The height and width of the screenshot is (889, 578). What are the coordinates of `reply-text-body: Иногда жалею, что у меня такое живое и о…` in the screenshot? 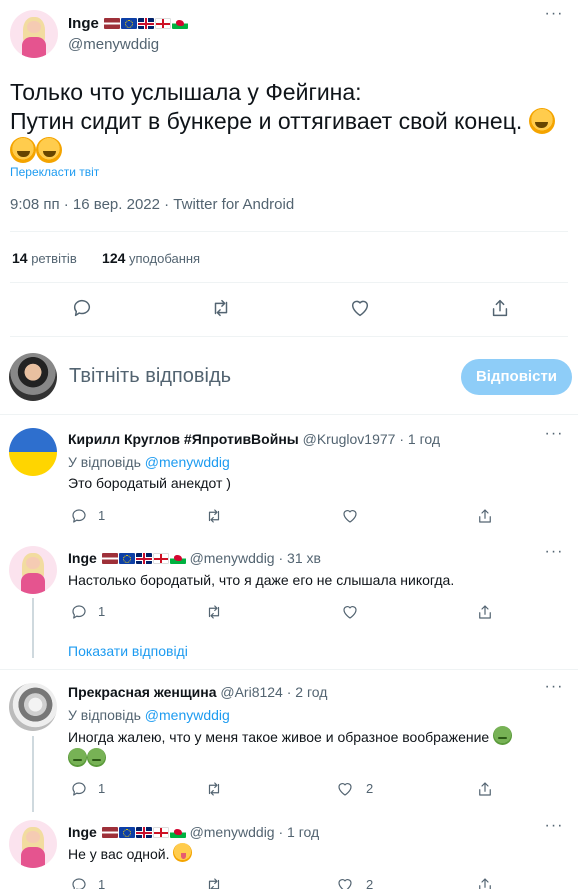 It's located at (279, 737).